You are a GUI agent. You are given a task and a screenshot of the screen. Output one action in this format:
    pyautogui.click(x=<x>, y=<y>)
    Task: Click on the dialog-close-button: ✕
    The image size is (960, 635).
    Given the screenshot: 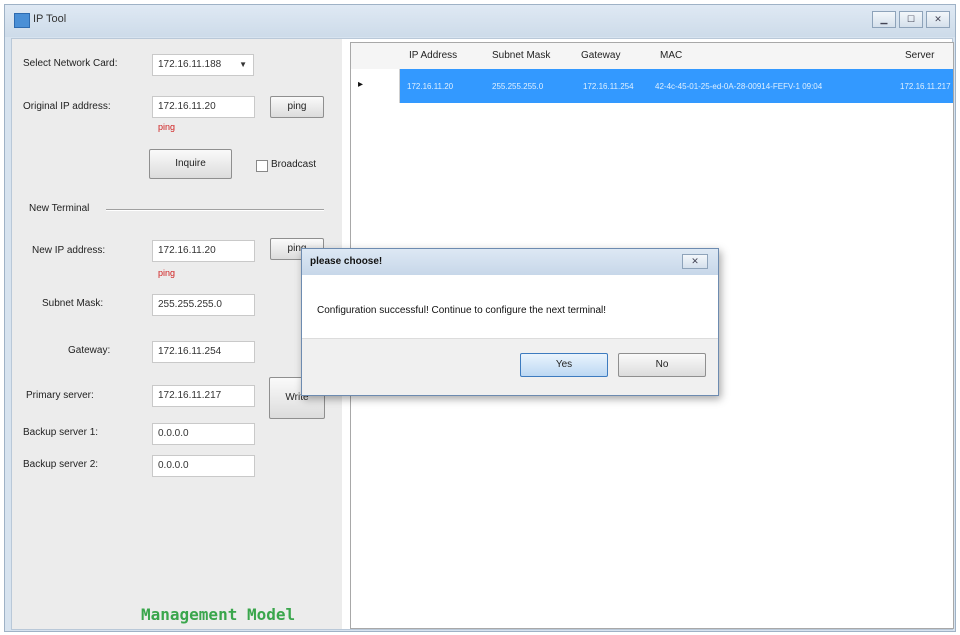 What is the action you would take?
    pyautogui.click(x=695, y=261)
    